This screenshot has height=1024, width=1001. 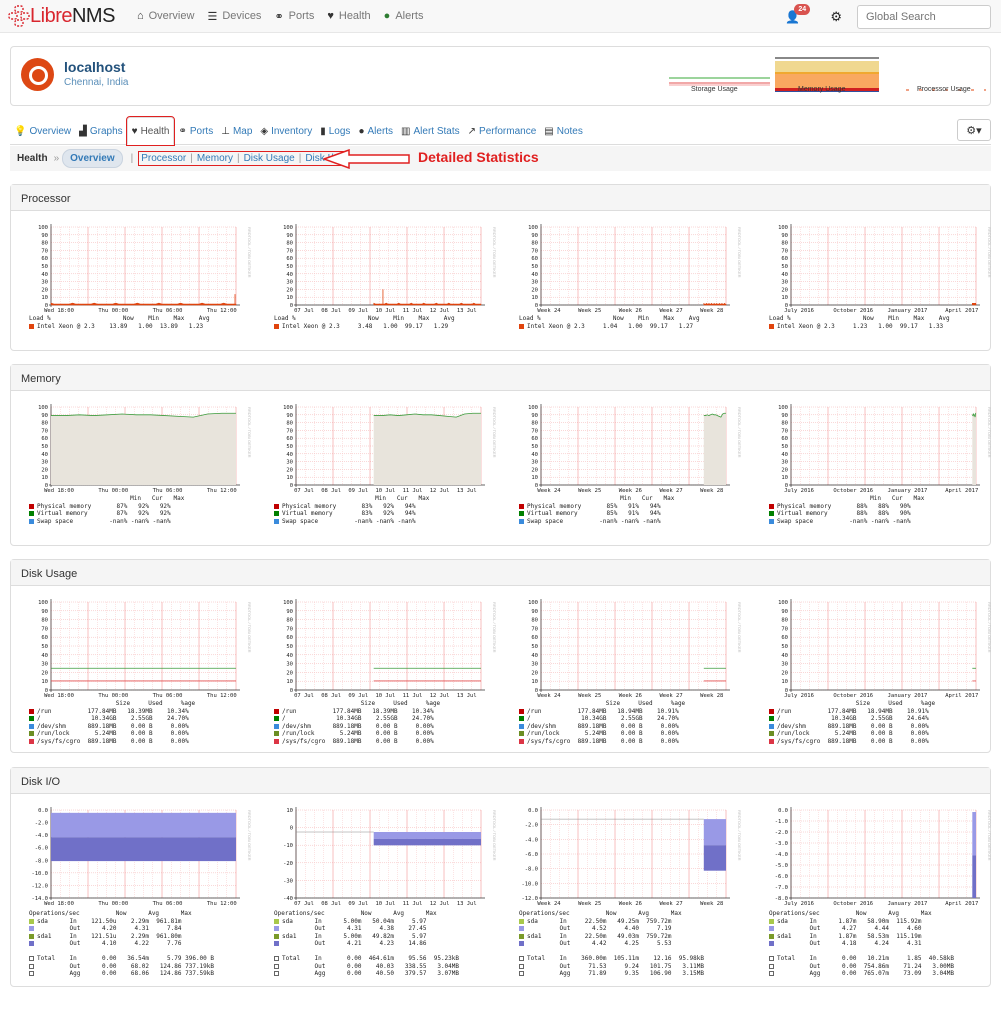 I want to click on tab-performance: ↗ Performance, so click(x=502, y=135).